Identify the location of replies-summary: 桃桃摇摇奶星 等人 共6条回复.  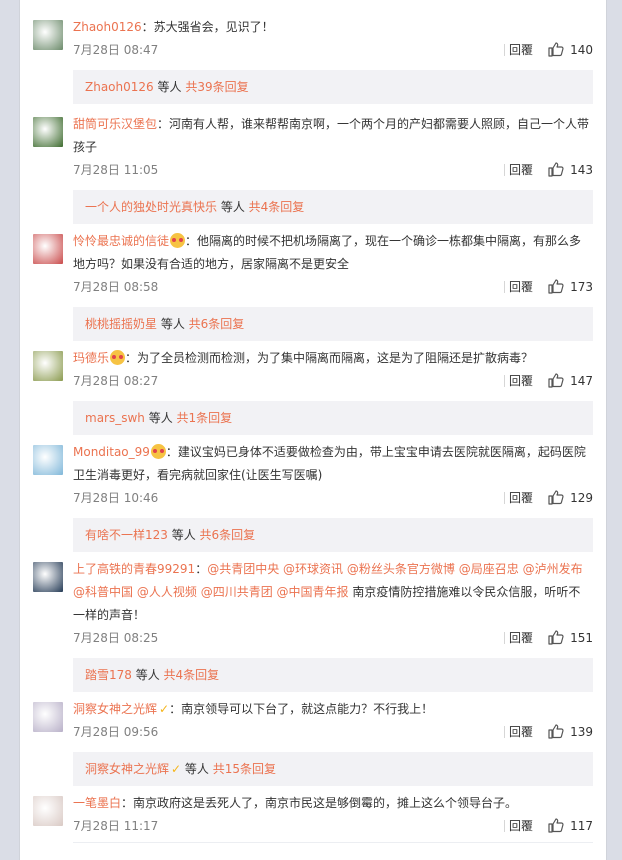
(333, 324).